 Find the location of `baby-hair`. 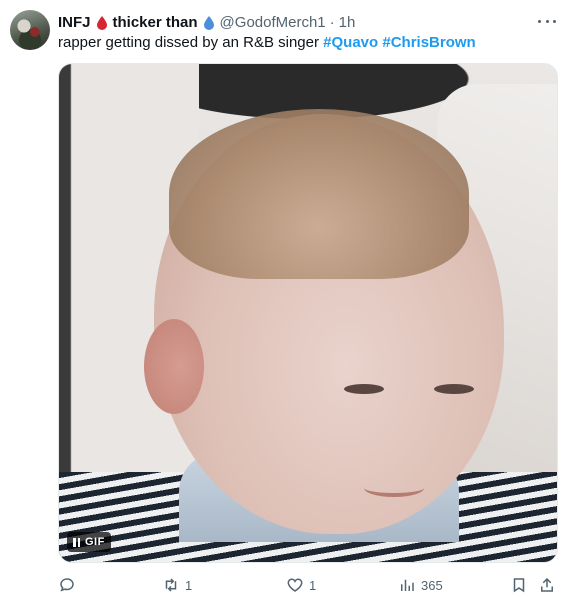

baby-hair is located at coordinates (319, 194).